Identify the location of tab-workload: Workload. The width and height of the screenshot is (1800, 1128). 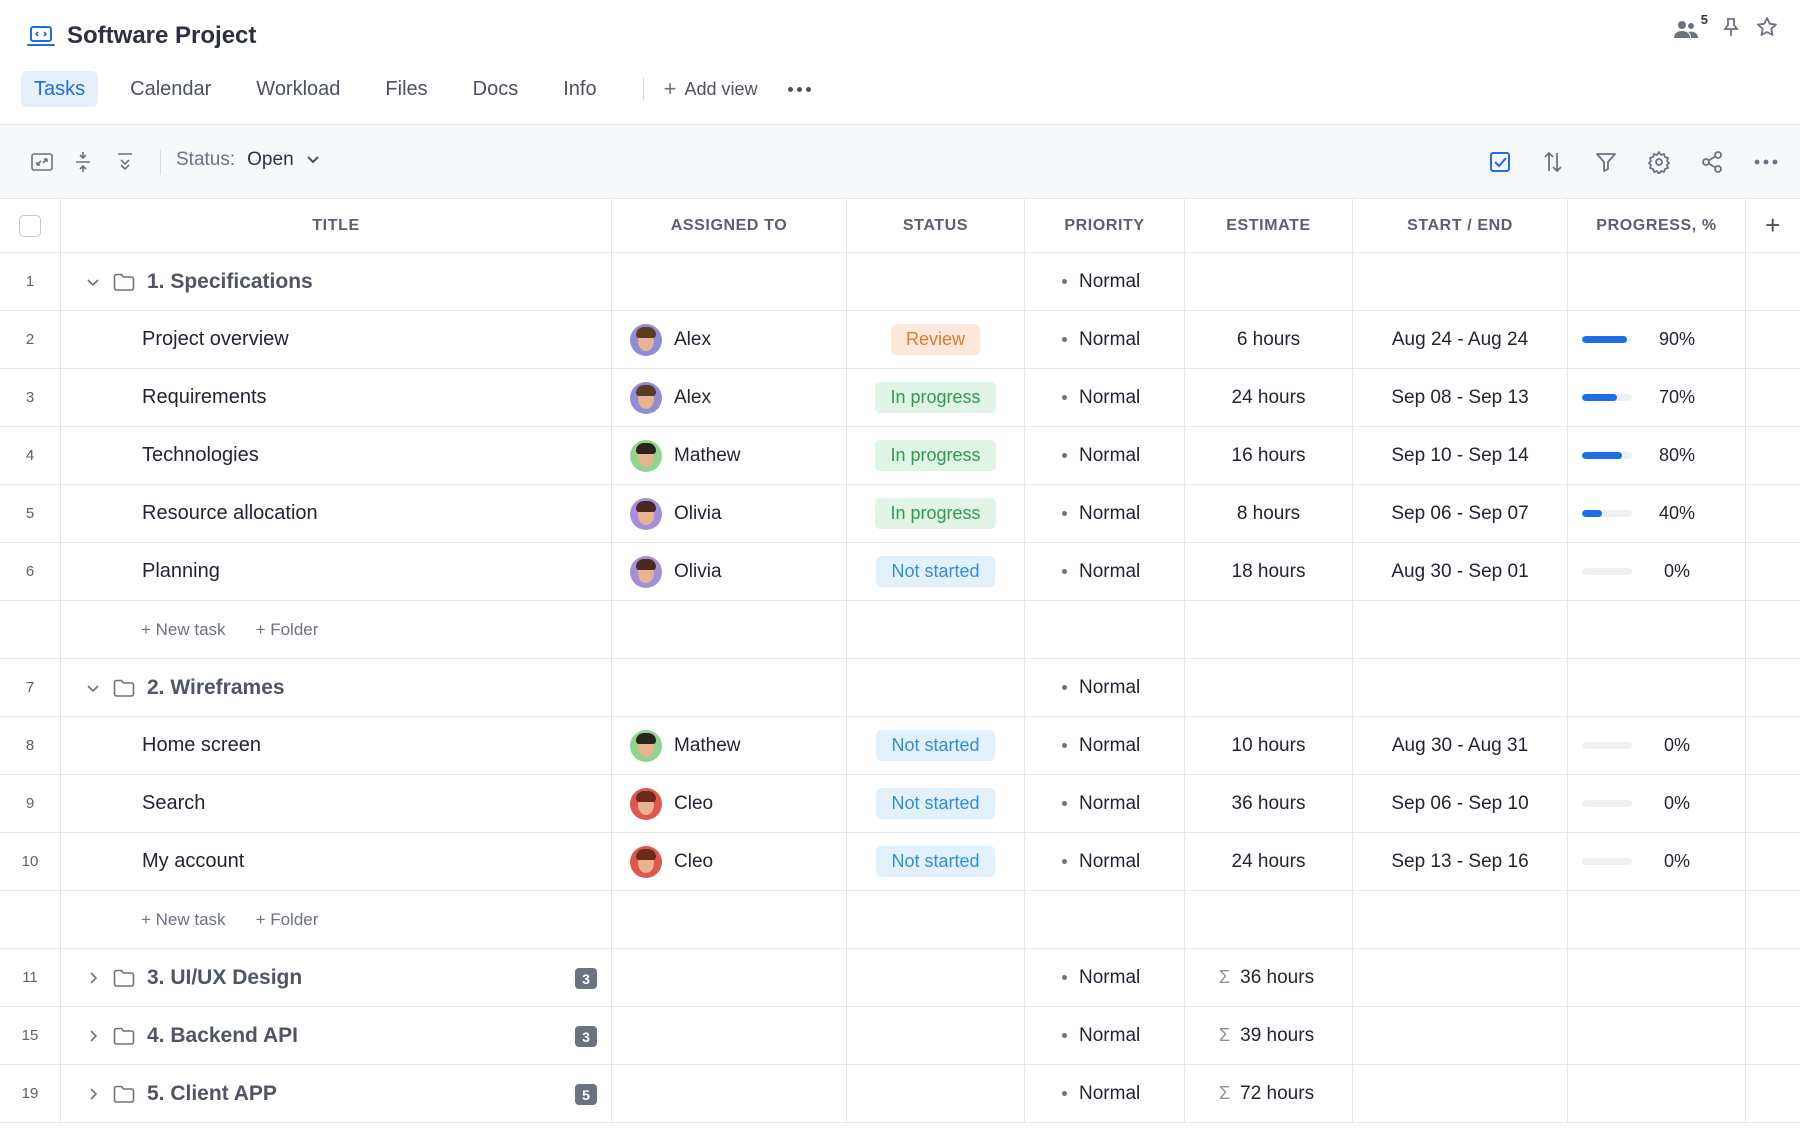
(298, 89).